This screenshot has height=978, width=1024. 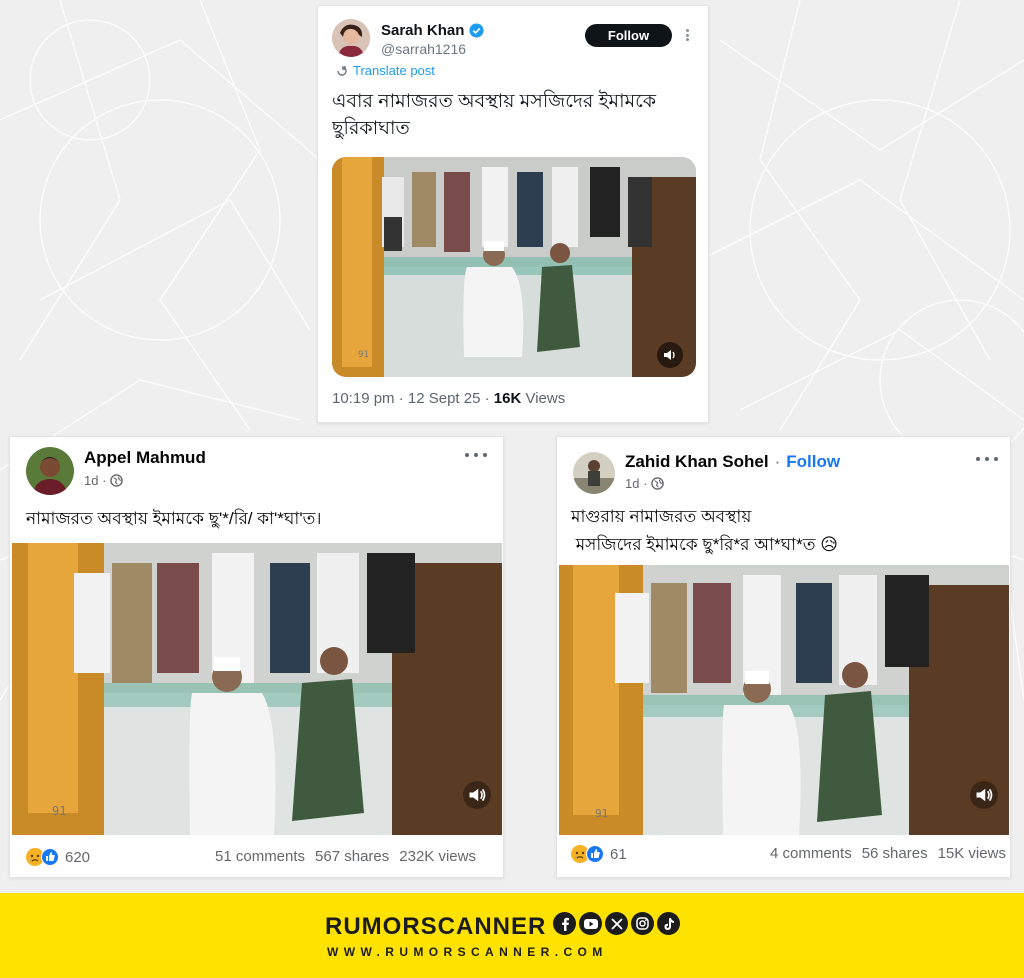 What do you see at coordinates (95, 480) in the screenshot?
I see `post1-time-text: 1d ·` at bounding box center [95, 480].